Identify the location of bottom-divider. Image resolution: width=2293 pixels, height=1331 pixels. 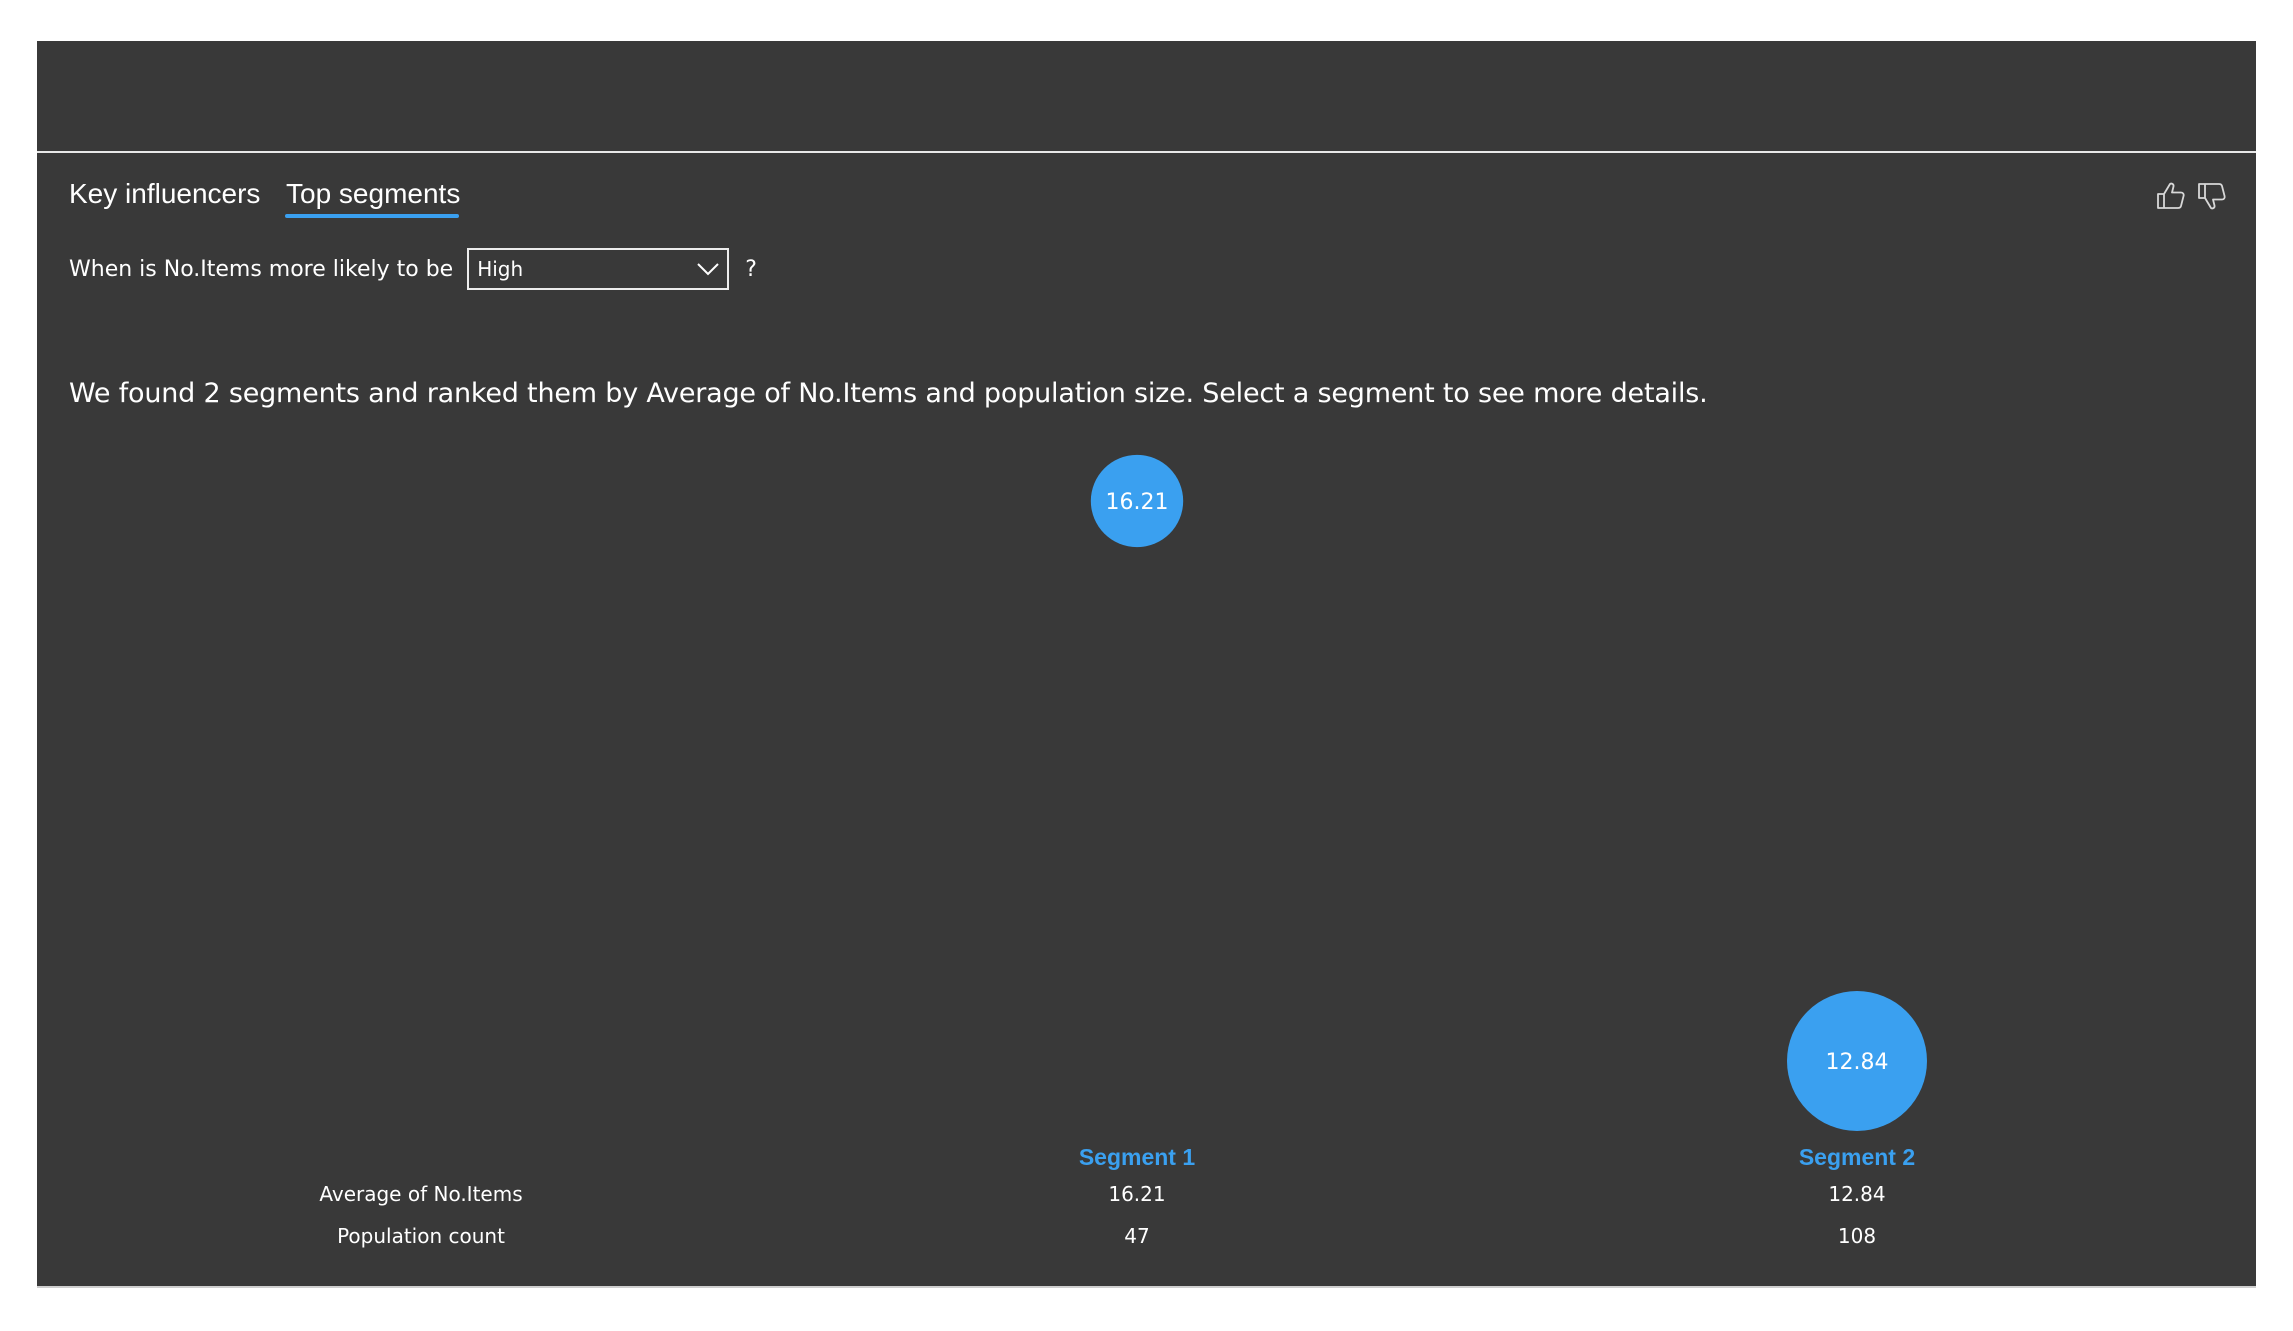
(1146, 1287).